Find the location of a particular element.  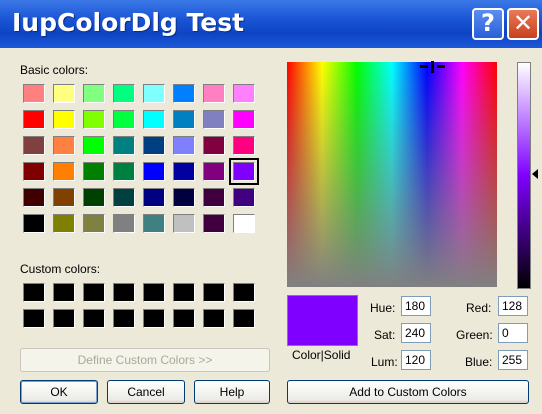

luminosity-bar is located at coordinates (524, 175).